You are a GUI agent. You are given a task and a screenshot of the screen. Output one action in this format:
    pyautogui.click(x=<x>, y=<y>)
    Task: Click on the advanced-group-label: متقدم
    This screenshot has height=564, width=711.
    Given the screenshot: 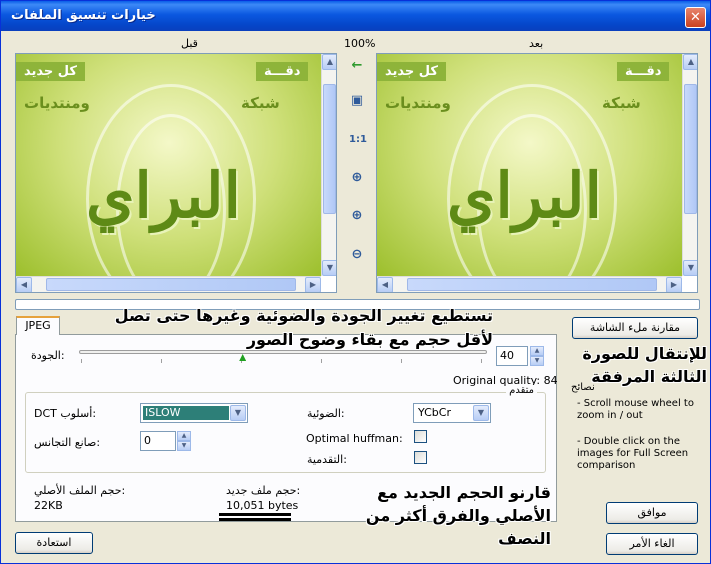 What is the action you would take?
    pyautogui.click(x=521, y=390)
    